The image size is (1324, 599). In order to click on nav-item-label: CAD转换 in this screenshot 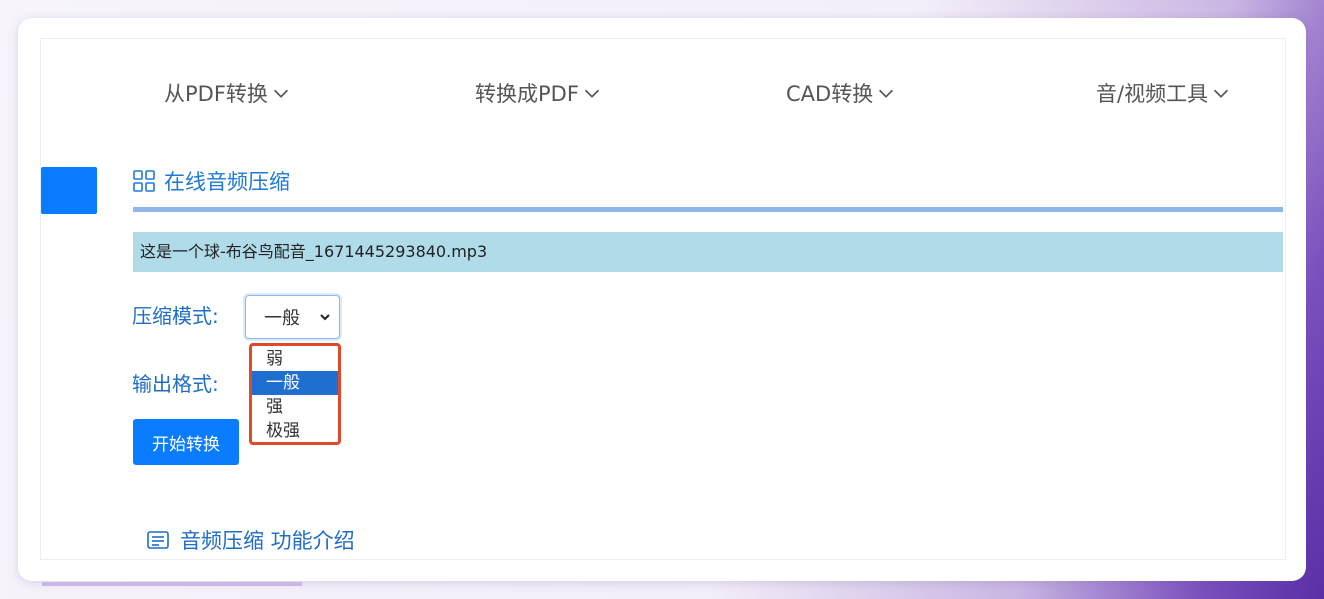, I will do `click(830, 94)`.